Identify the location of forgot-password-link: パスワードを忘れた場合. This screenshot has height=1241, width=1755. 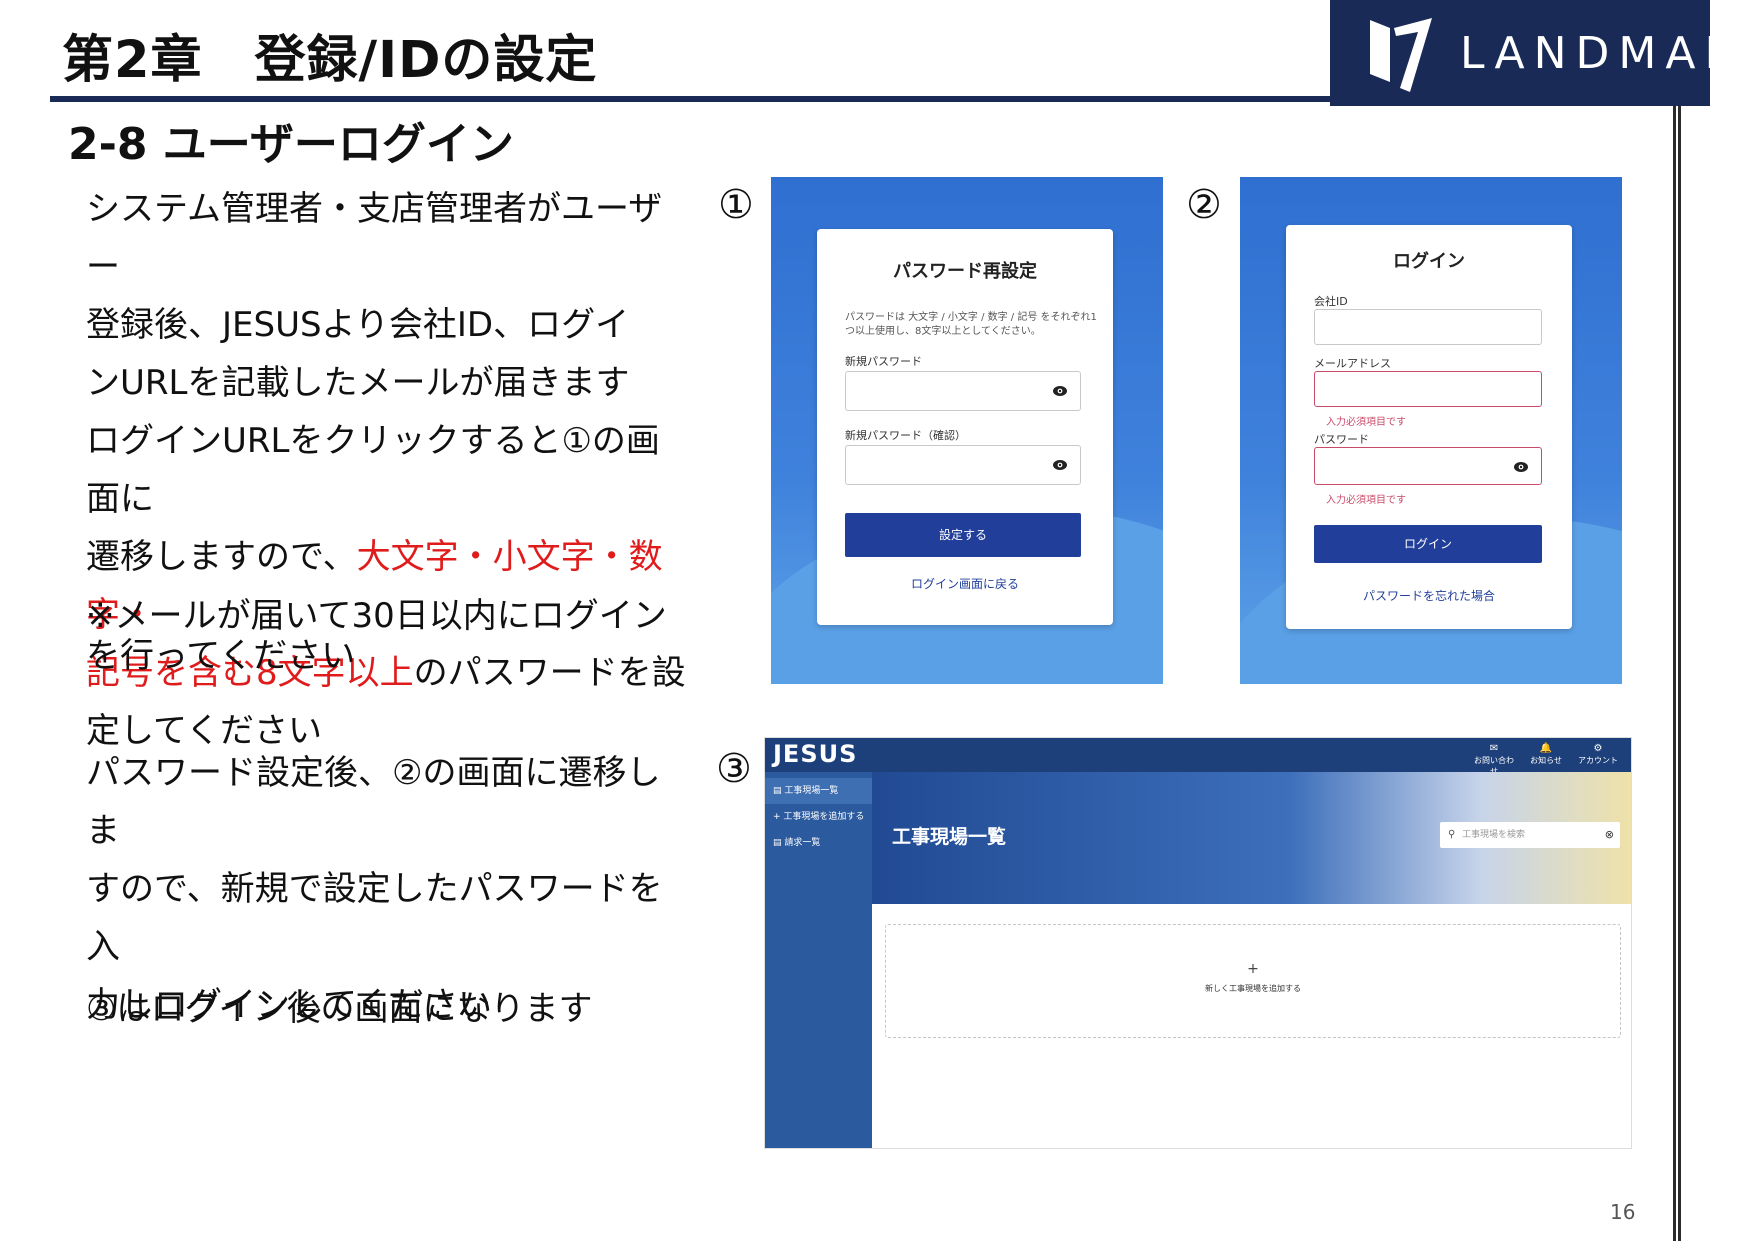
(1429, 595).